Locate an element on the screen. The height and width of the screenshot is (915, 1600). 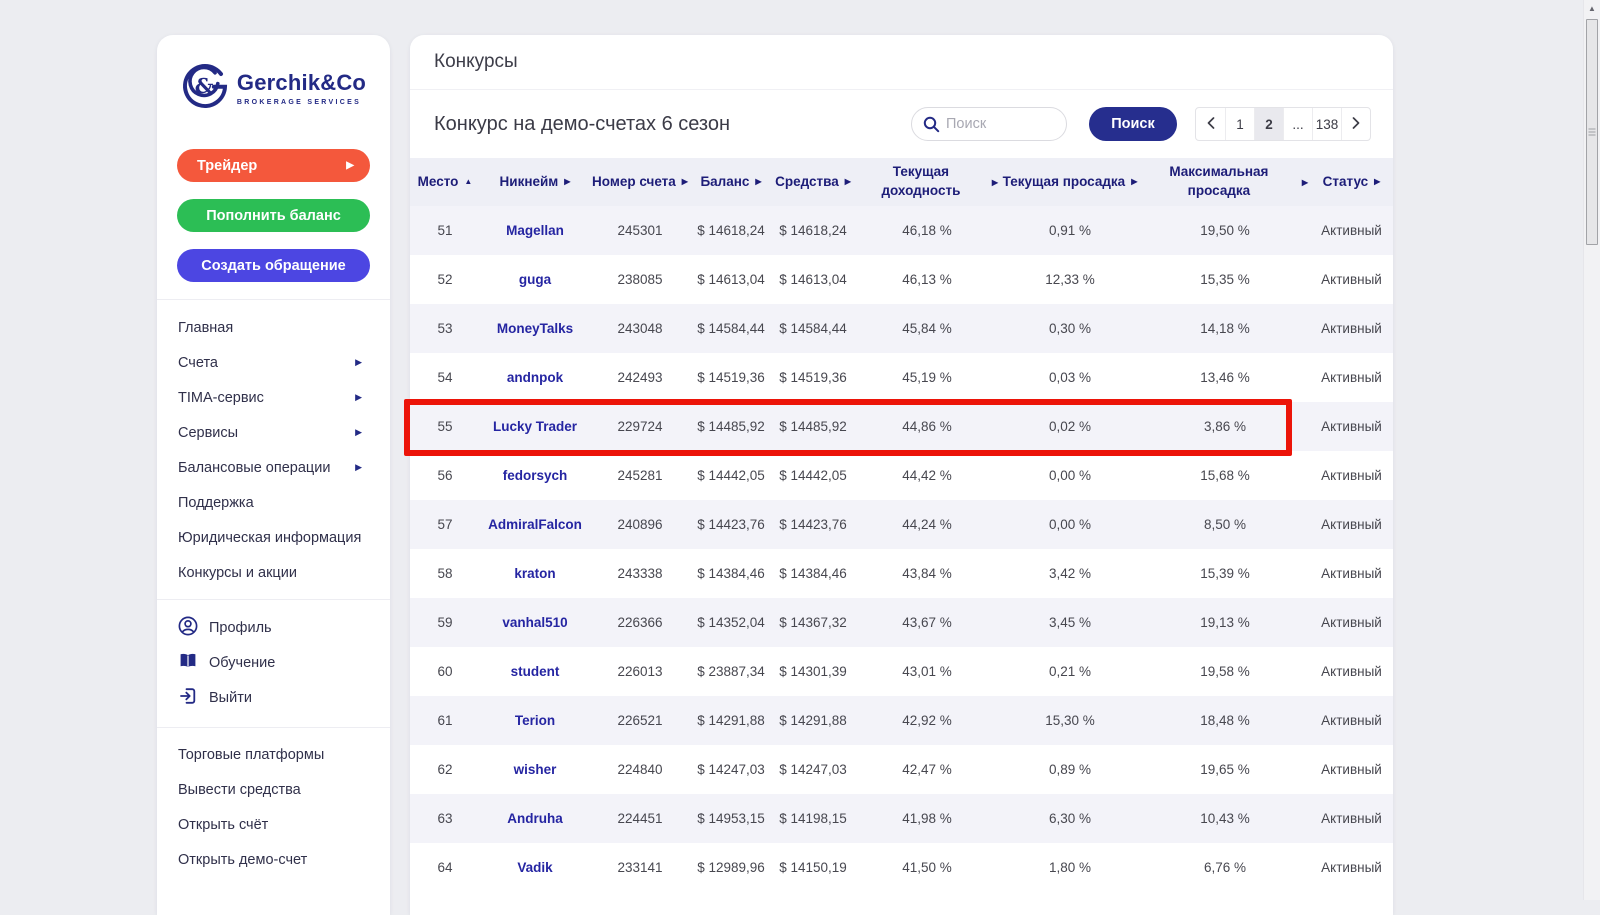
sidebar-menu-item: Главная is located at coordinates (273, 327).